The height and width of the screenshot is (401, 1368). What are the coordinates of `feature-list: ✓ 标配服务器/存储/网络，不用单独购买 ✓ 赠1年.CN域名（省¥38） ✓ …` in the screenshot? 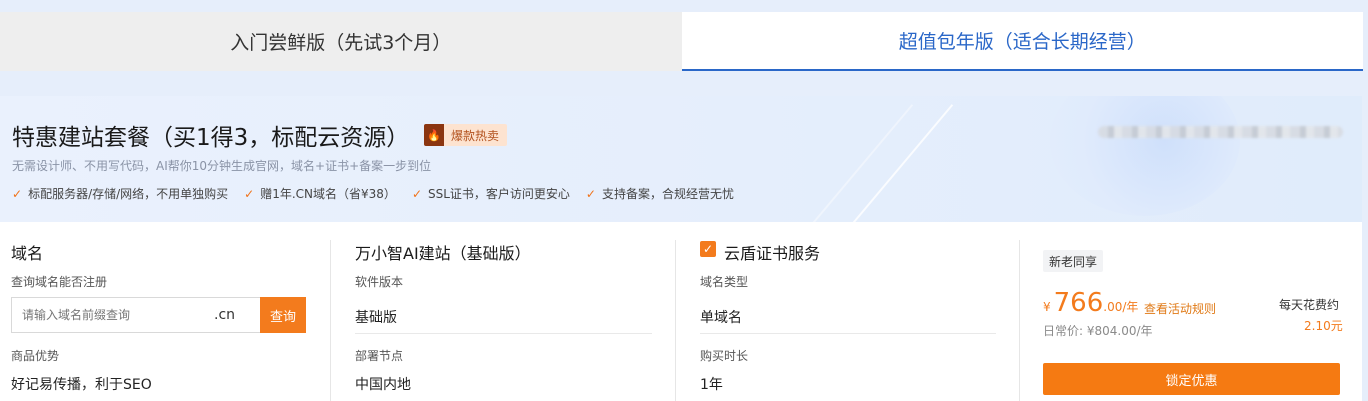 It's located at (381, 193).